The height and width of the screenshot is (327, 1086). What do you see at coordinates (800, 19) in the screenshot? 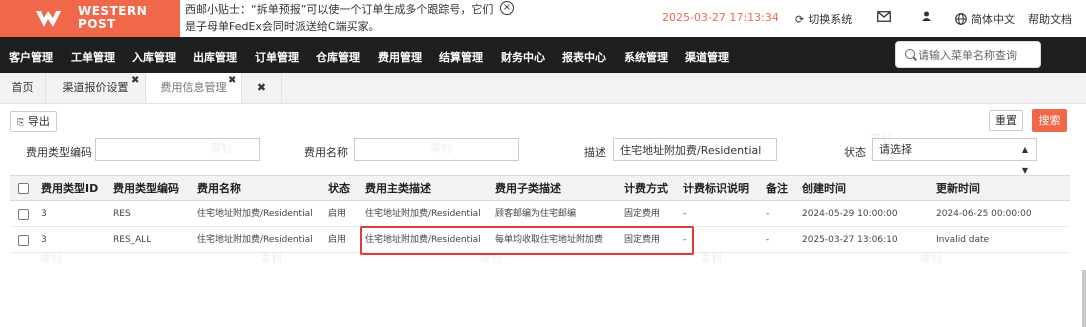
I see `refresh-icon: ⟳` at bounding box center [800, 19].